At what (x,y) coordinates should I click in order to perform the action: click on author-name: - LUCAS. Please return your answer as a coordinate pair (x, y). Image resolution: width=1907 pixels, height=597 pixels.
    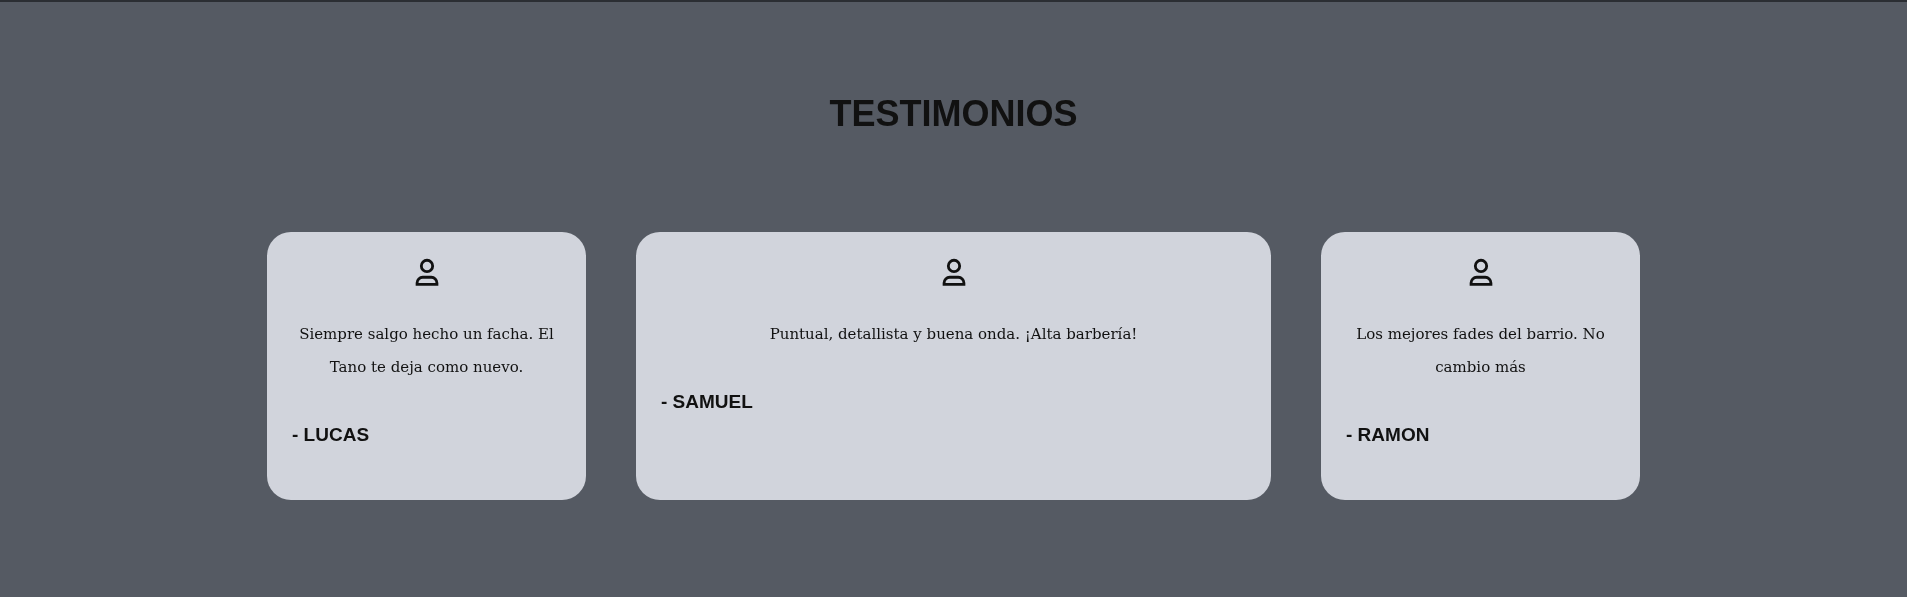
    Looking at the image, I should click on (331, 435).